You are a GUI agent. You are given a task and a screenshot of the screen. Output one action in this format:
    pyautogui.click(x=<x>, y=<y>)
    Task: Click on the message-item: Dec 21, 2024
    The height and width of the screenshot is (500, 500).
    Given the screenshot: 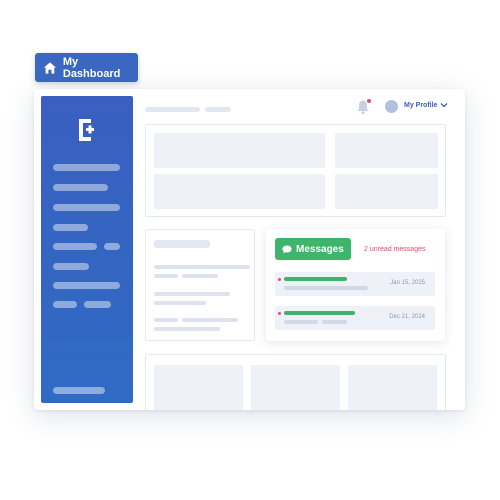 What is the action you would take?
    pyautogui.click(x=355, y=318)
    